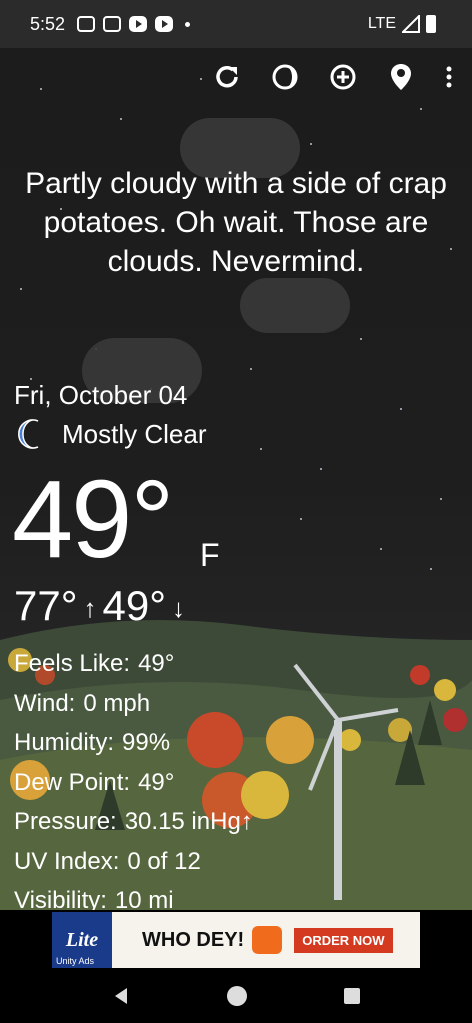  Describe the element at coordinates (133, 664) in the screenshot. I see `detail-row: Feels Like: 49°` at that location.